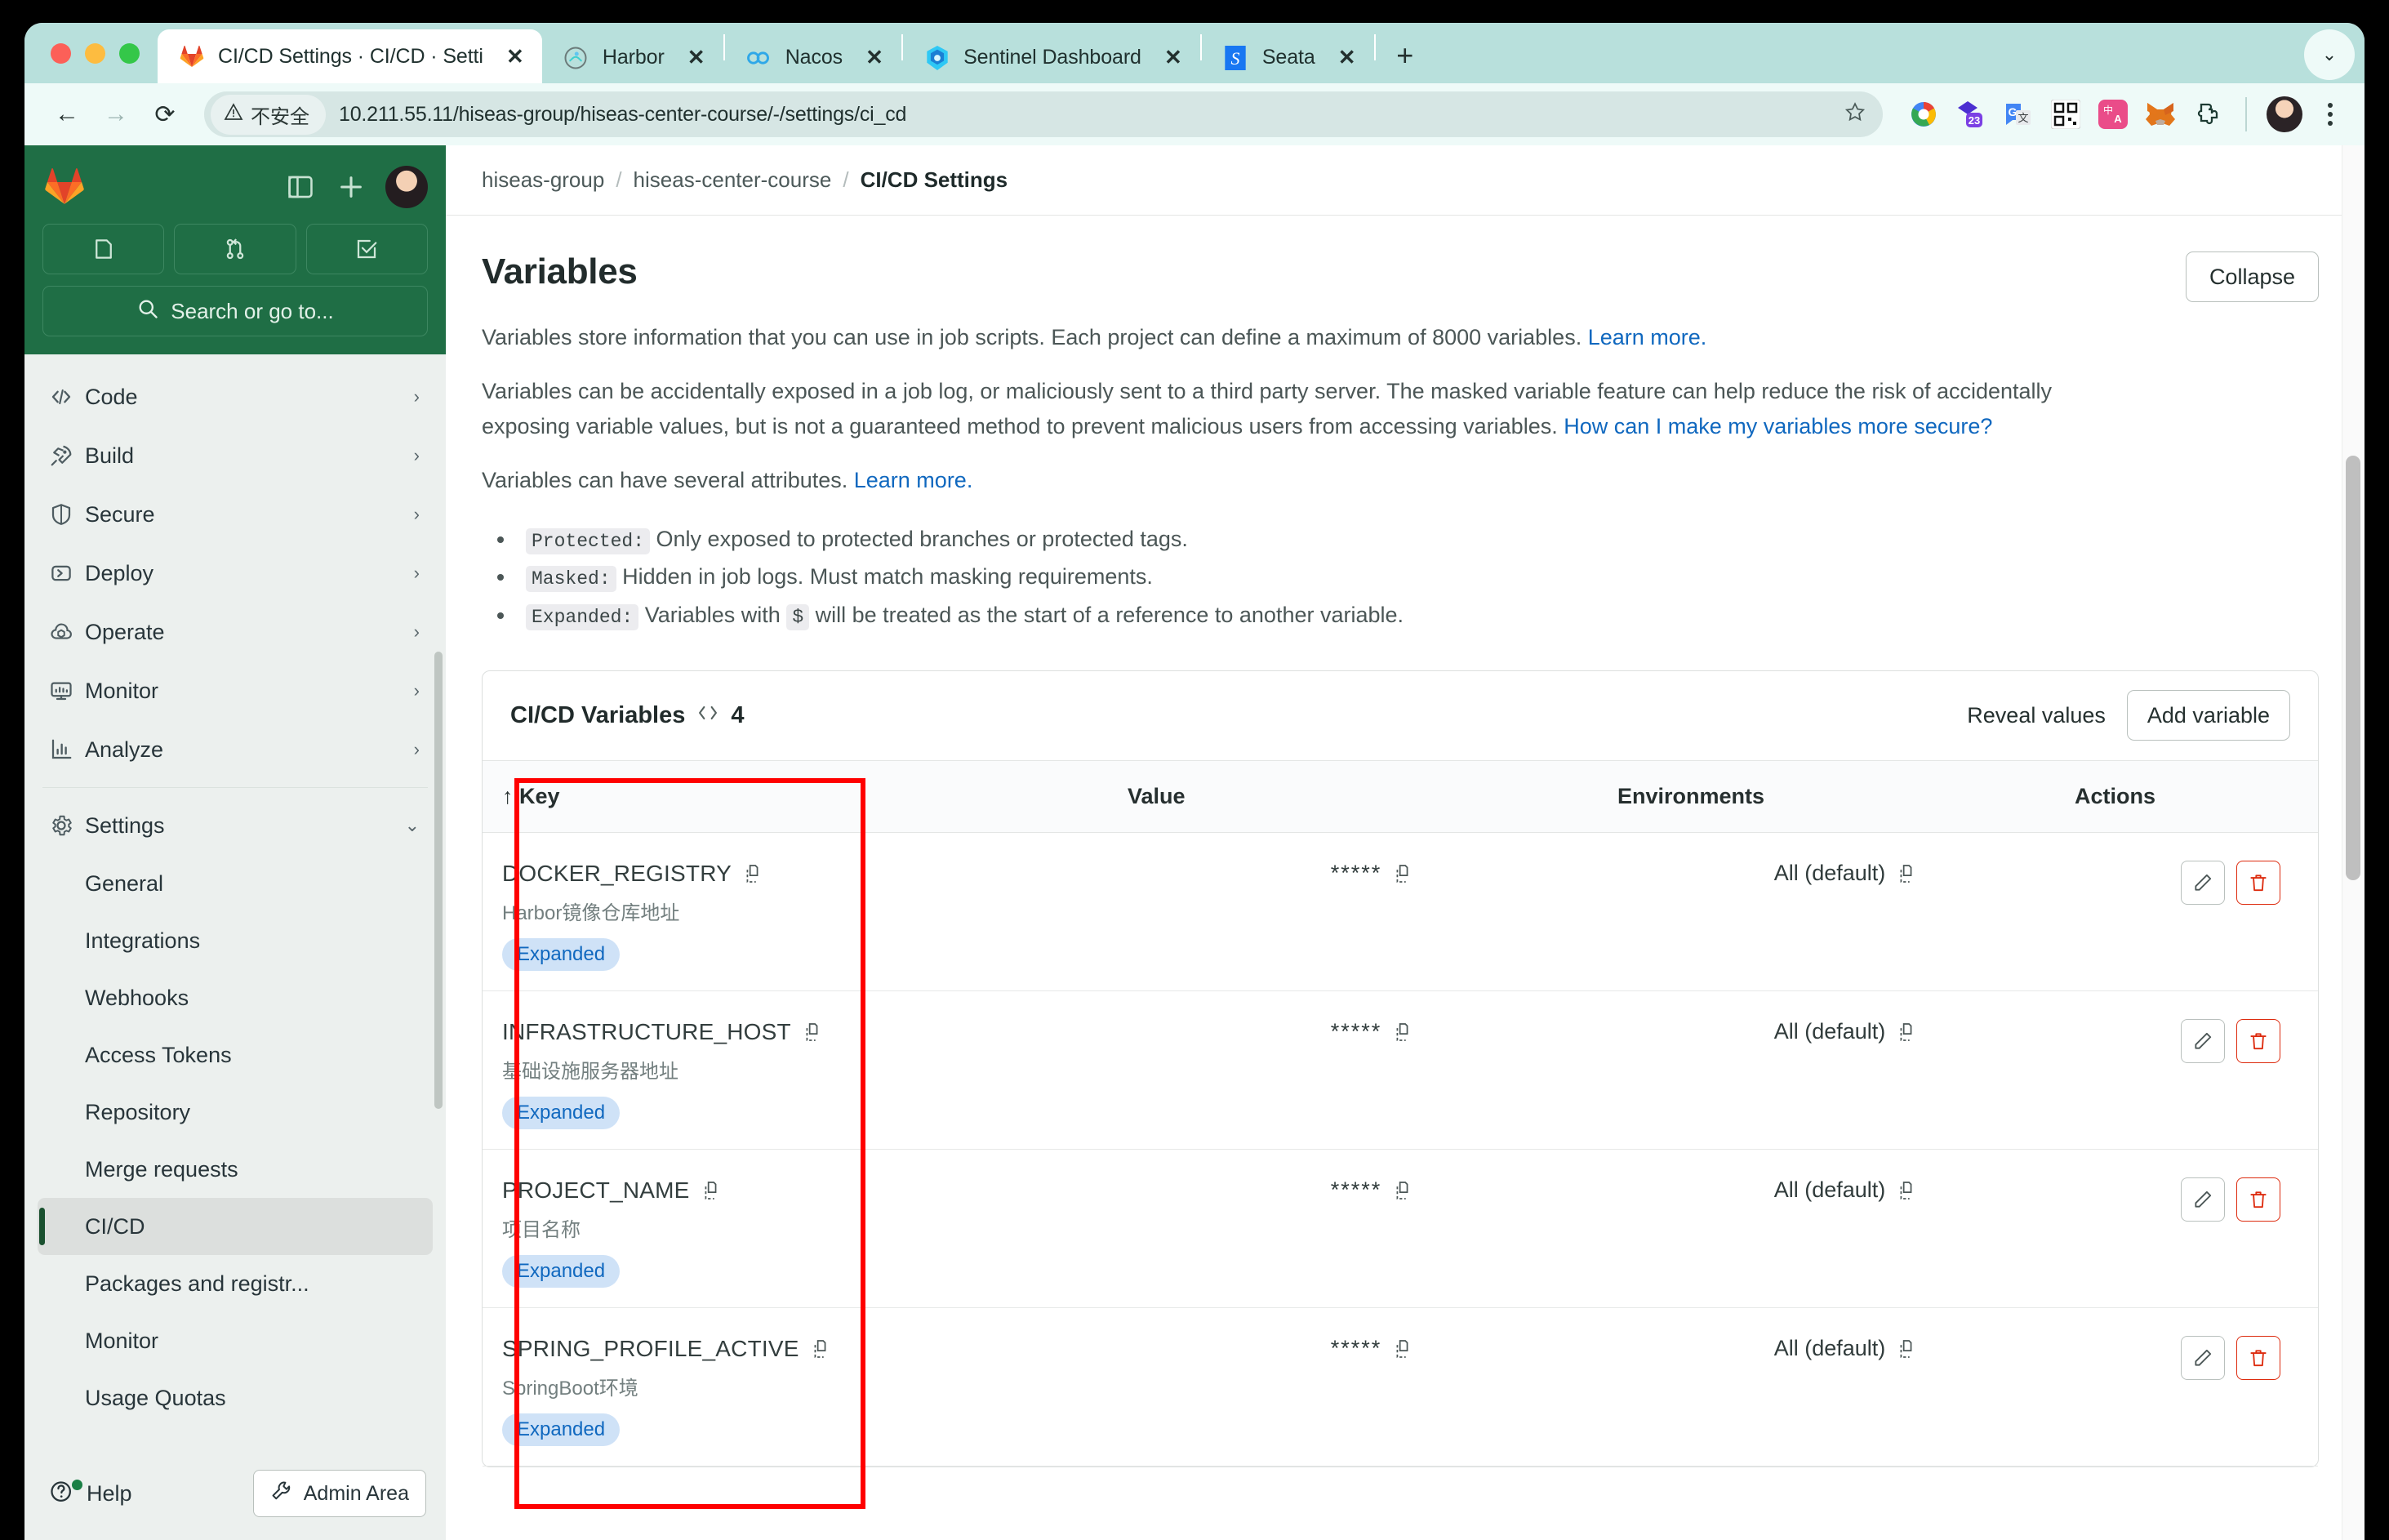 The width and height of the screenshot is (2389, 1540). Describe the element at coordinates (236, 1226) in the screenshot. I see `sidebar-item-cicd: CI/CD` at that location.